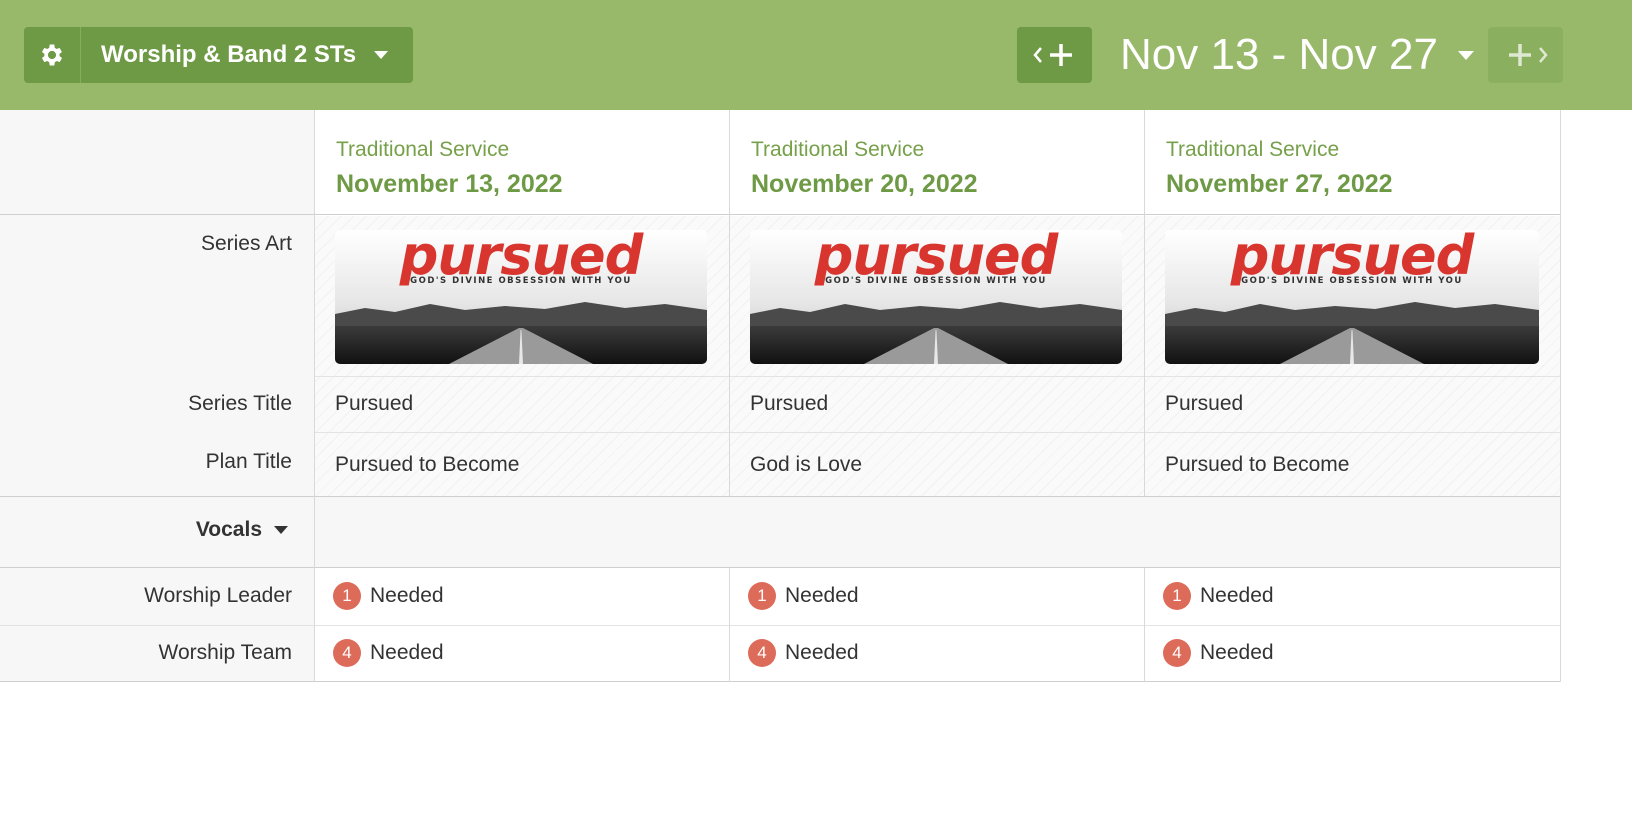  Describe the element at coordinates (806, 465) in the screenshot. I see `plan-title-value: God is Love` at that location.